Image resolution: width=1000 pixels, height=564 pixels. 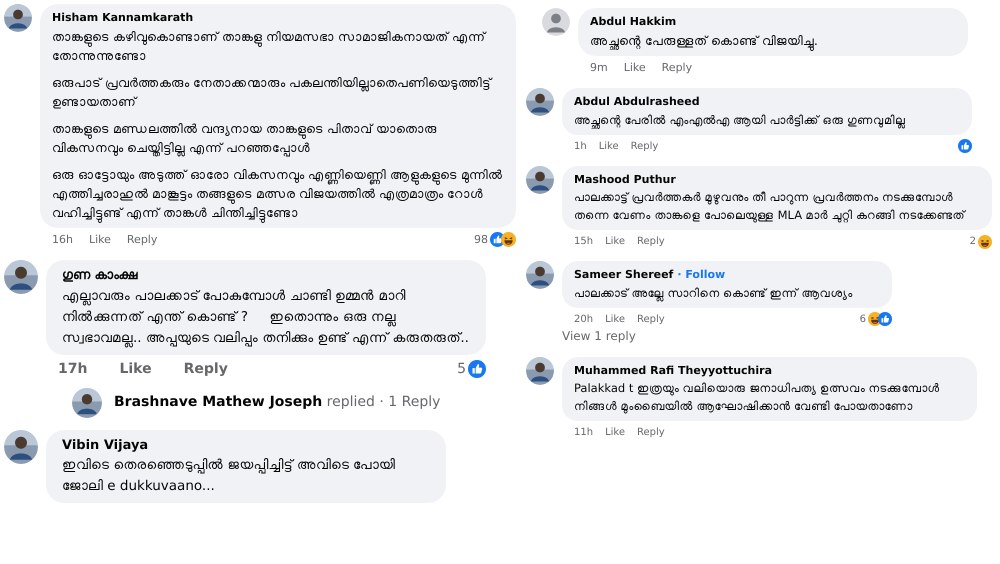 I want to click on comment-time: 11h, so click(x=584, y=433).